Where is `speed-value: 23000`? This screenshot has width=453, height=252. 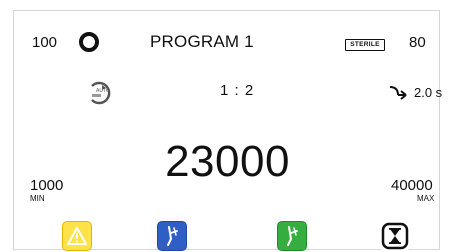
speed-value: 23000 is located at coordinates (227, 161).